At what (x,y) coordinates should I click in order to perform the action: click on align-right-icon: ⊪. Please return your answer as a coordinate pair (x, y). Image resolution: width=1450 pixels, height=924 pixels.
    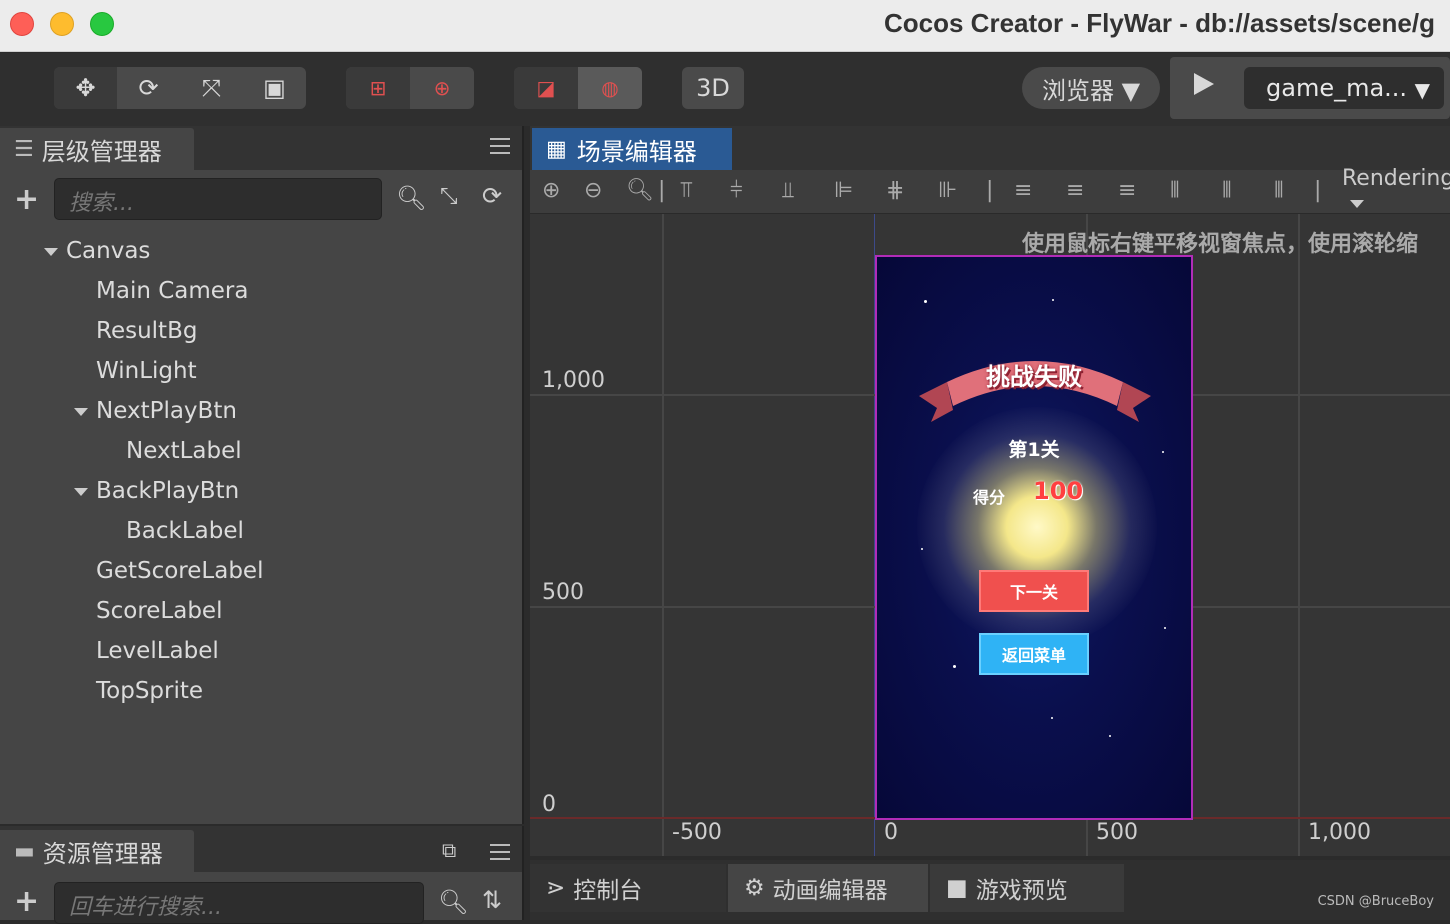
    Looking at the image, I should click on (947, 190).